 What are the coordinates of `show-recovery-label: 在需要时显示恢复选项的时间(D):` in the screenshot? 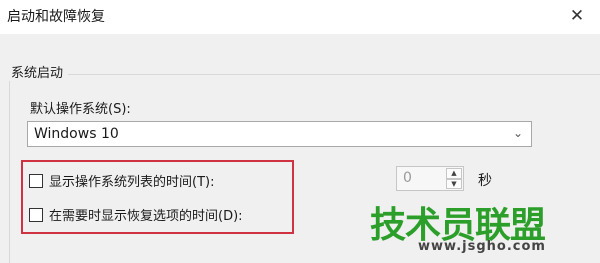 It's located at (146, 216).